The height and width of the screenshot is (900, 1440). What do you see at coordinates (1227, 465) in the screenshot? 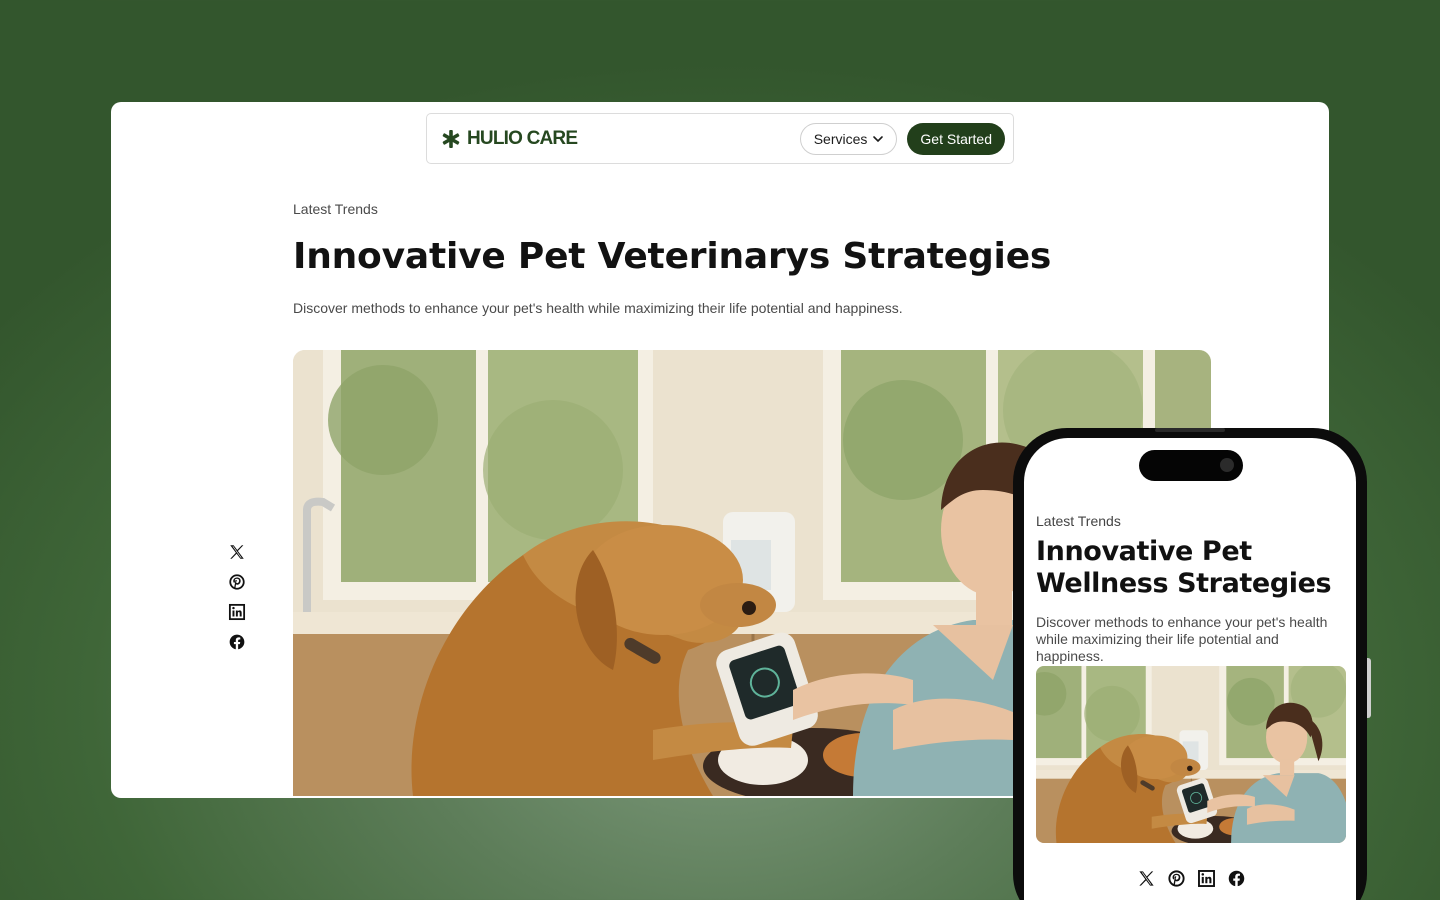
I see `camera-dot` at bounding box center [1227, 465].